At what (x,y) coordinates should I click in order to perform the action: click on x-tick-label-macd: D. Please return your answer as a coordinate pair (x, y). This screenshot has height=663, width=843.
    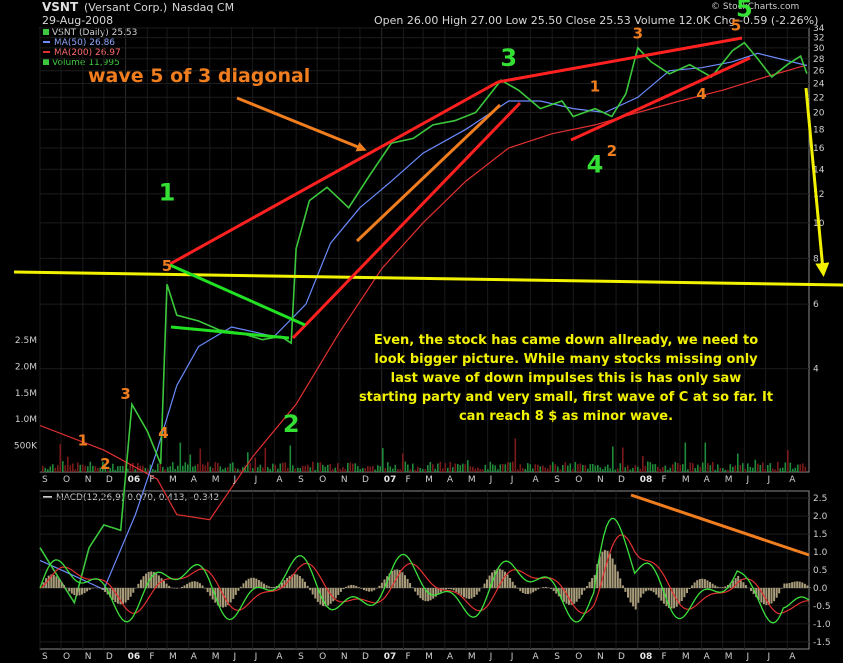
    Looking at the image, I should click on (109, 657).